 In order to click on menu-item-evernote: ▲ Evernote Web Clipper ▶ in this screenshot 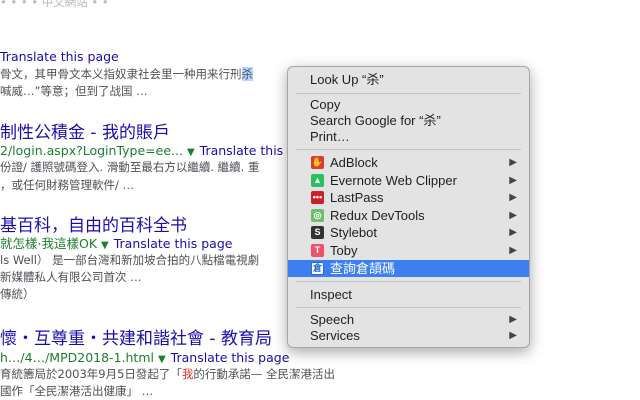, I will do `click(408, 180)`.